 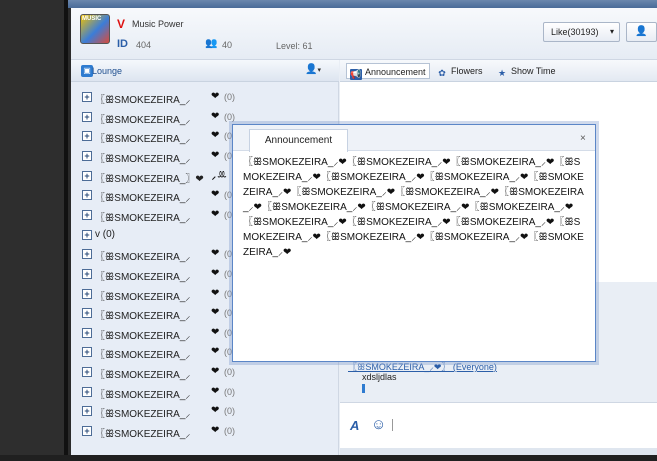 I want to click on user-name: v (0), so click(x=105, y=234).